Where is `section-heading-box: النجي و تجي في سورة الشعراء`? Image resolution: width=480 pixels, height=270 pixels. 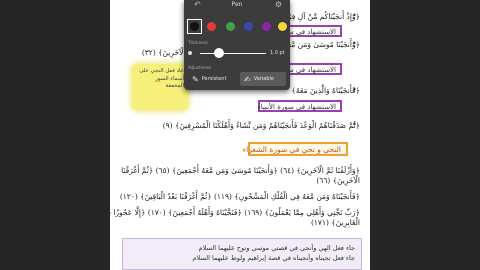 section-heading-box: النجي و تجي في سورة الشعراء is located at coordinates (295, 149).